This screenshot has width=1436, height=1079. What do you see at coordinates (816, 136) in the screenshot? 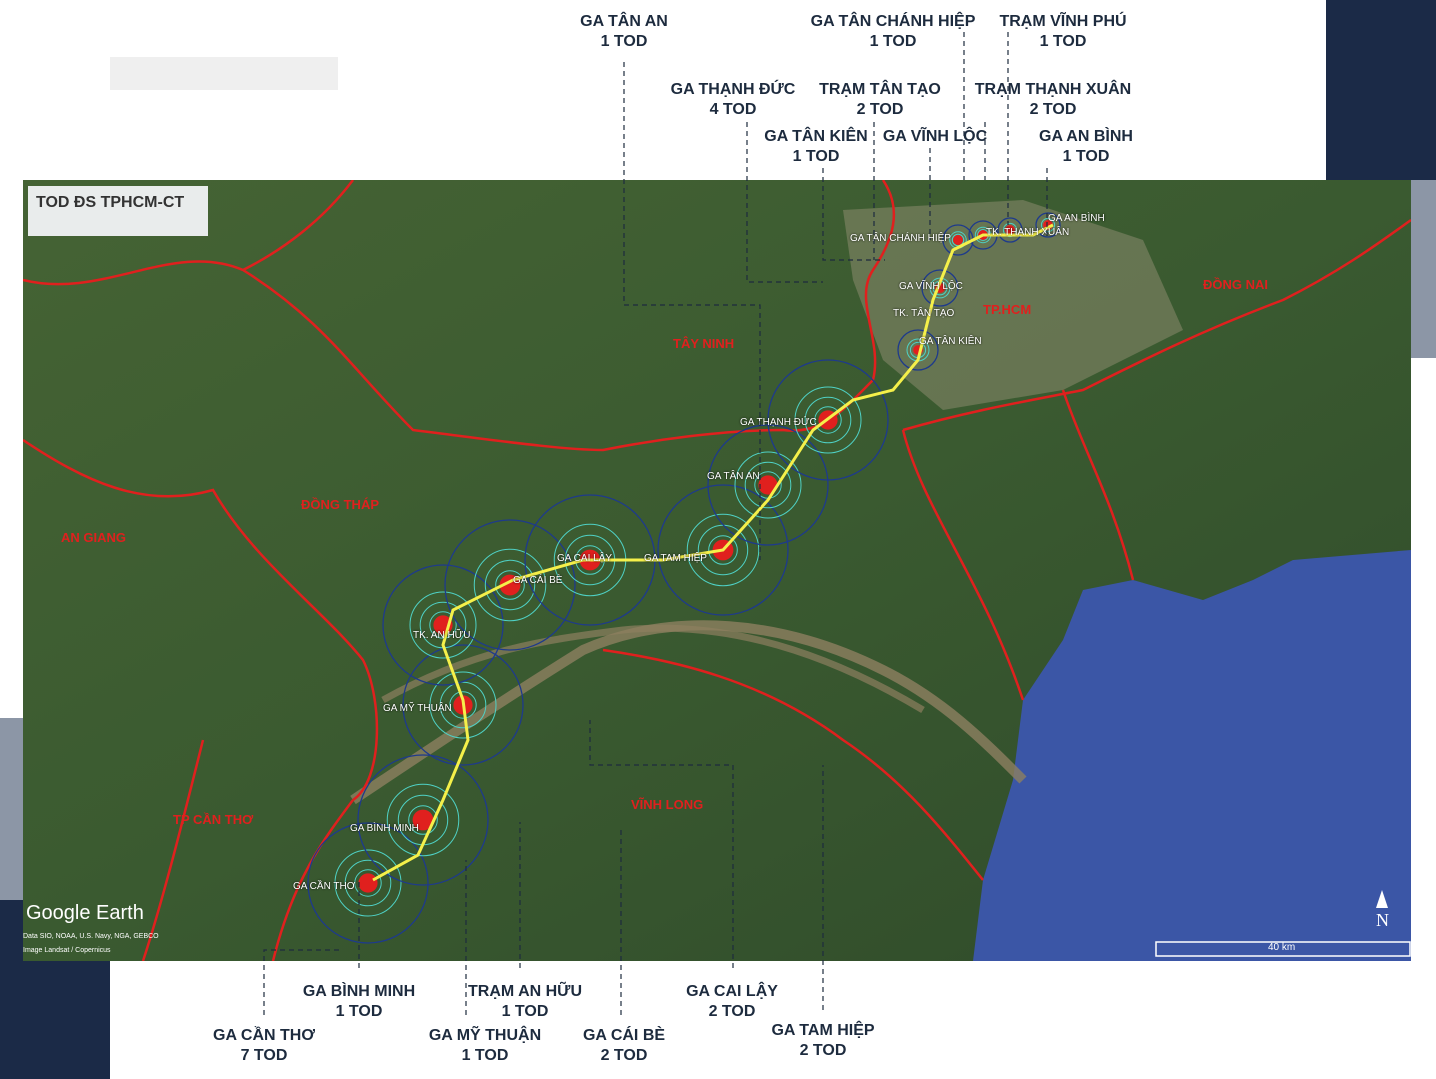
I see `callout-station-name: GA TÂN KIÊN` at bounding box center [816, 136].